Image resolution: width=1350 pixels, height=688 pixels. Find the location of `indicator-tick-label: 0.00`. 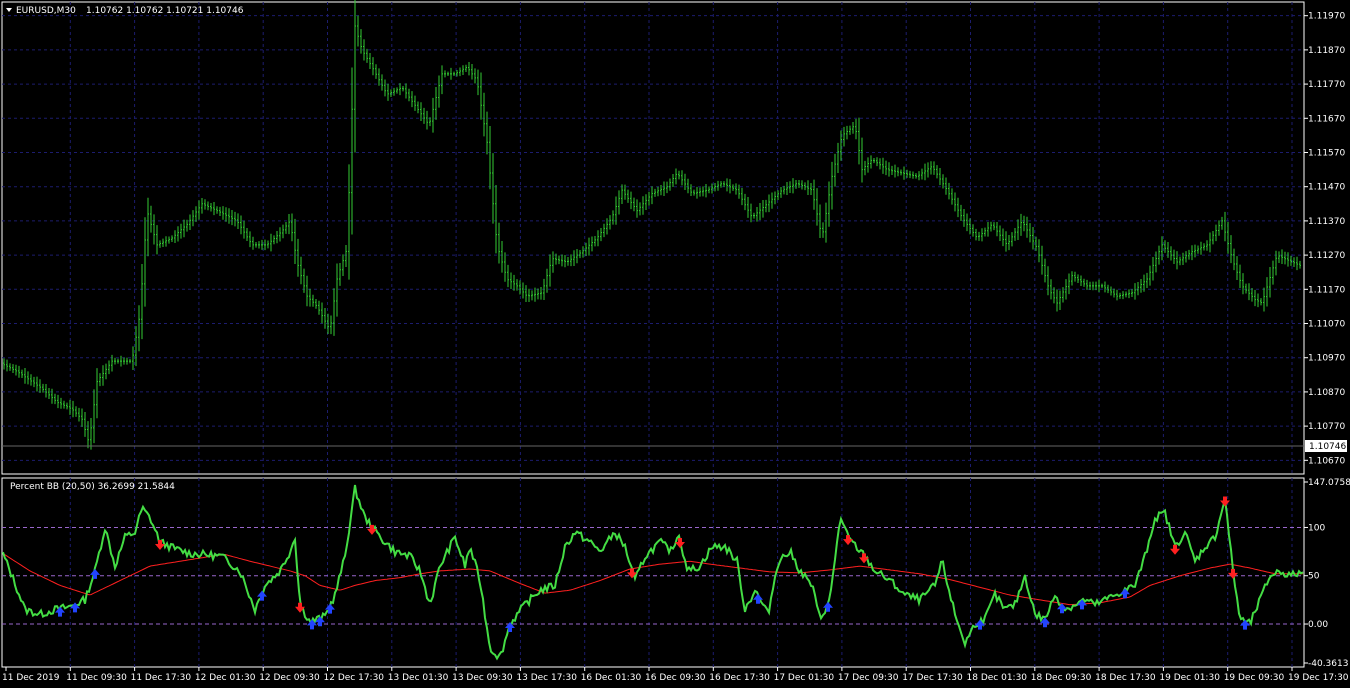

indicator-tick-label: 0.00 is located at coordinates (1318, 625).